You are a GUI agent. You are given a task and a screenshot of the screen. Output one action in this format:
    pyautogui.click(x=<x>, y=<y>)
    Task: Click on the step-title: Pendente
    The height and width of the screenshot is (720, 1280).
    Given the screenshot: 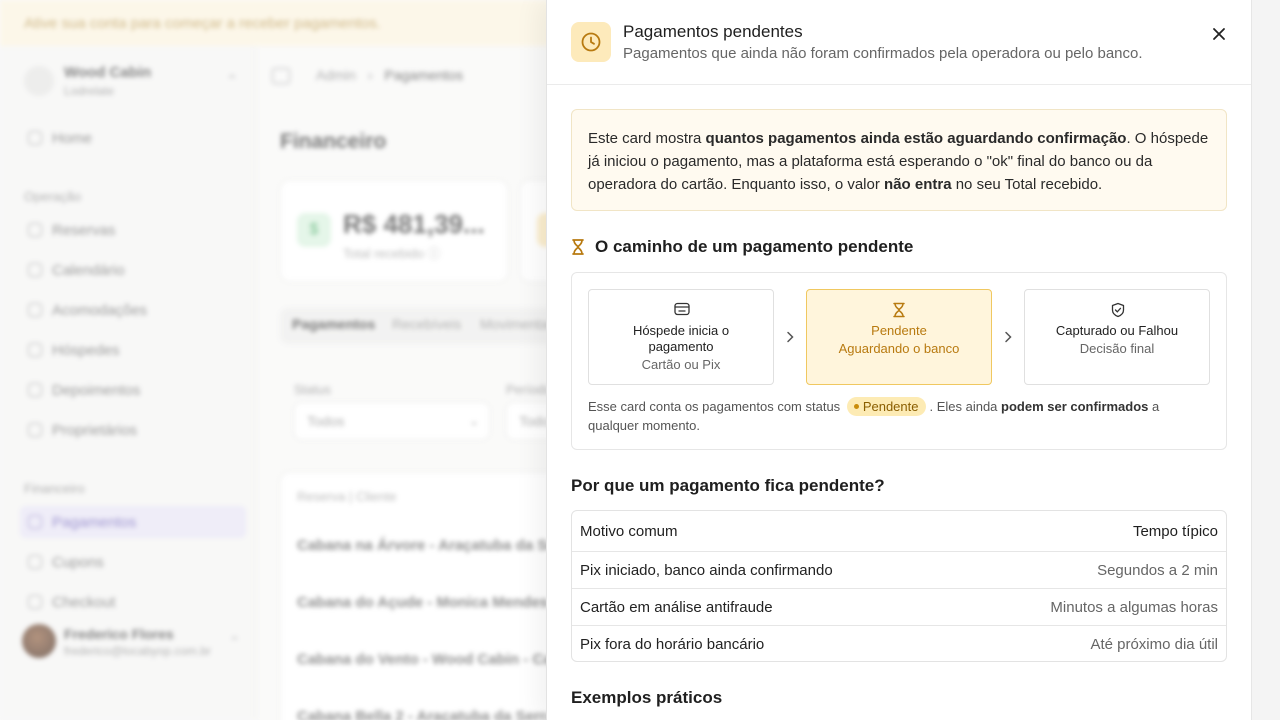 What is the action you would take?
    pyautogui.click(x=899, y=330)
    